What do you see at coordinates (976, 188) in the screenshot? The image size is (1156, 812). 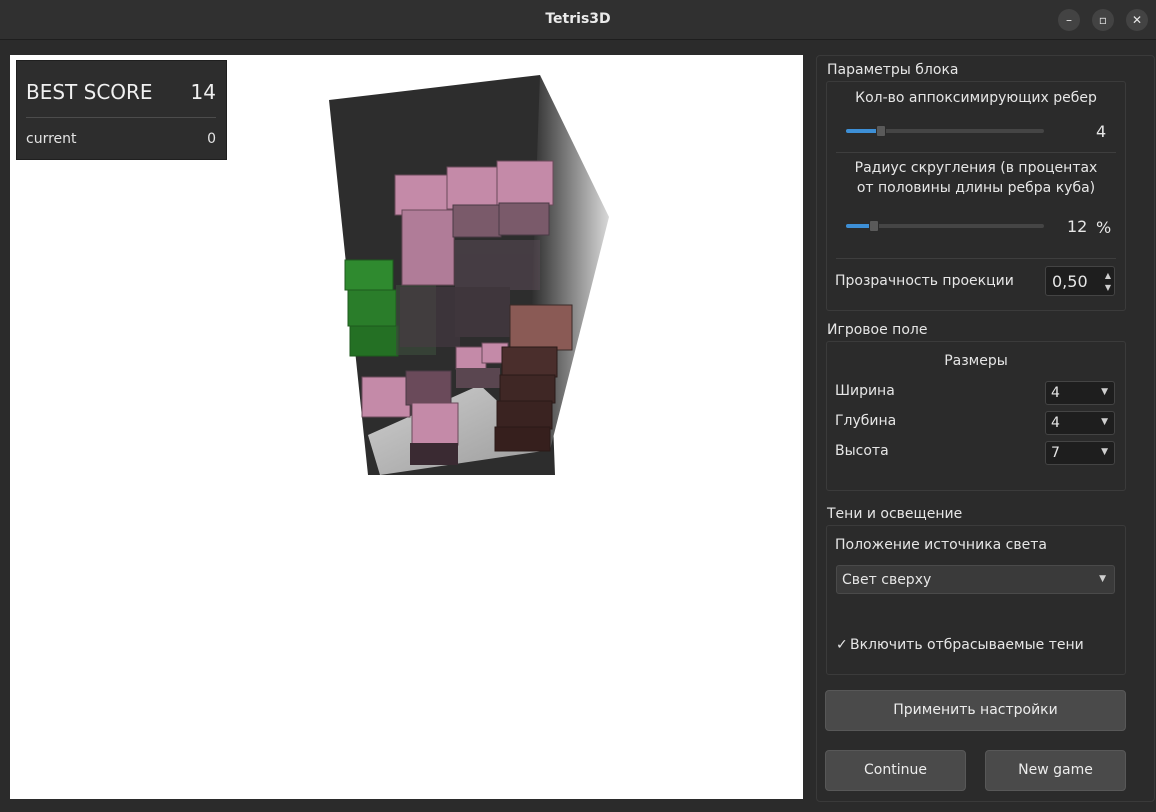 I see `radius-label-line2: от половины длины ребра куба)` at bounding box center [976, 188].